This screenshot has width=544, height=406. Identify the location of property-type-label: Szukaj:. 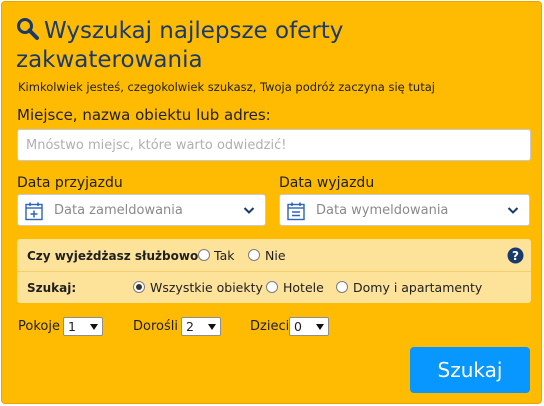
(52, 288).